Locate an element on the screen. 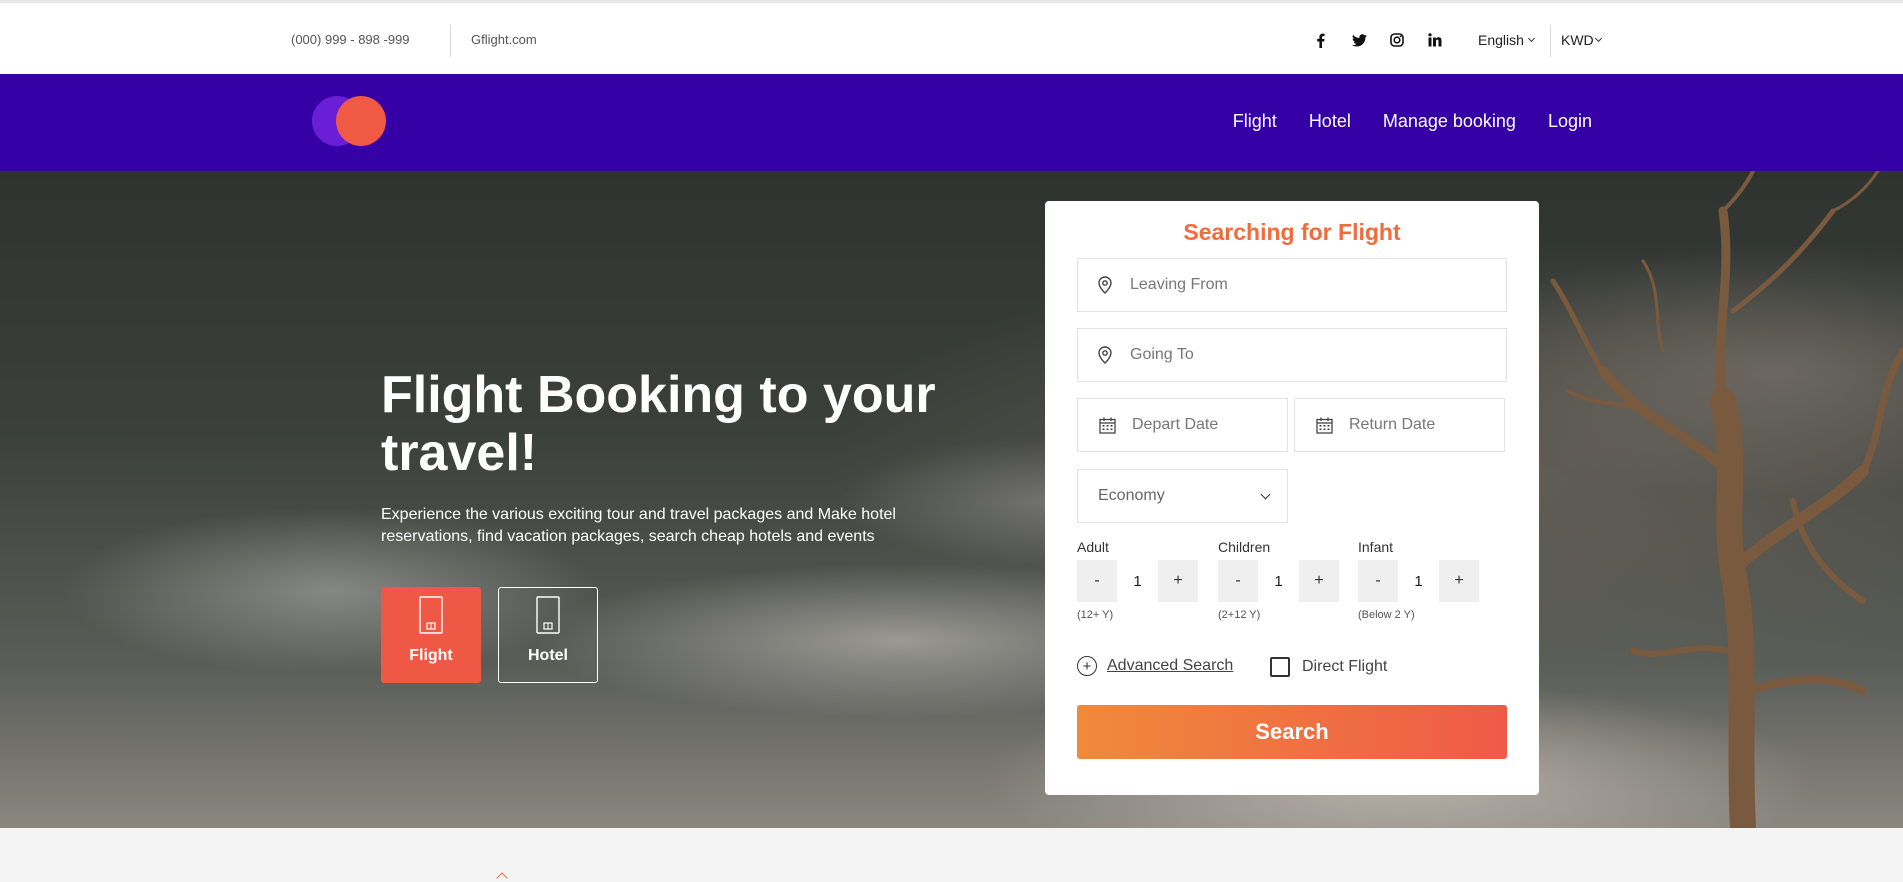 The width and height of the screenshot is (1903, 882). tree-illustration is located at coordinates (1726, 499).